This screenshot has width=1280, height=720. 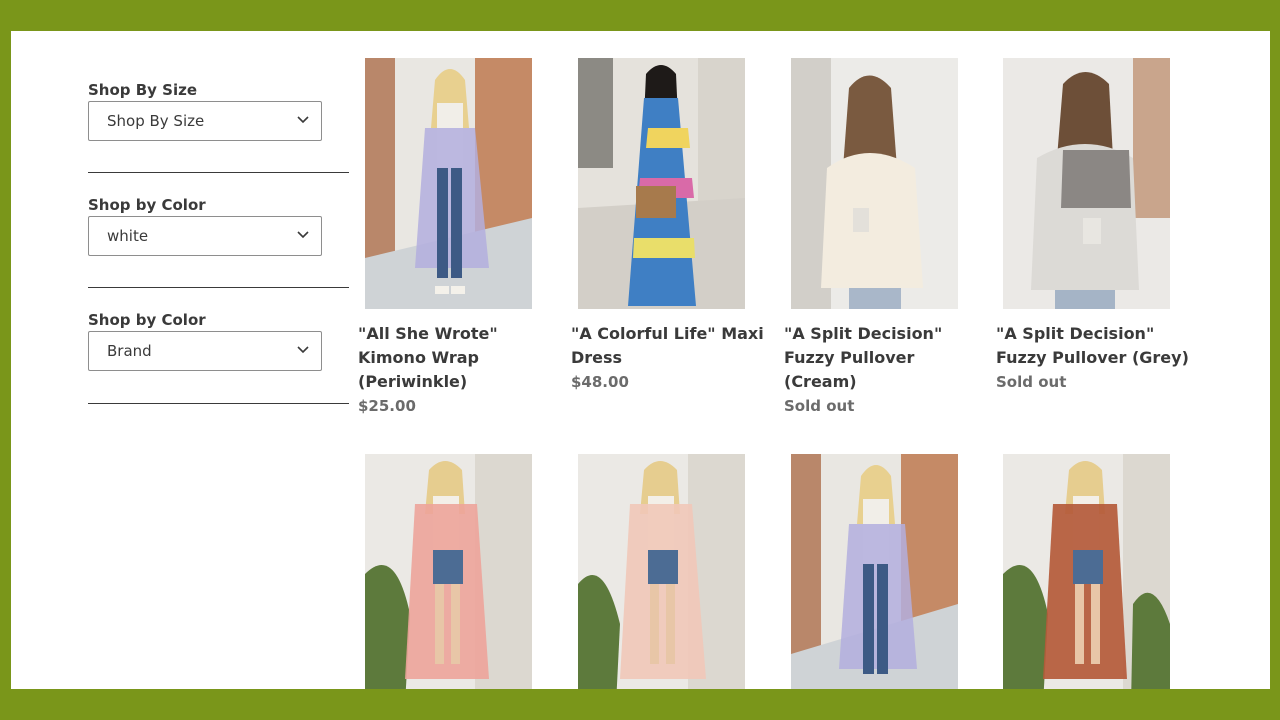 What do you see at coordinates (387, 406) in the screenshot?
I see `product-price: $25.00` at bounding box center [387, 406].